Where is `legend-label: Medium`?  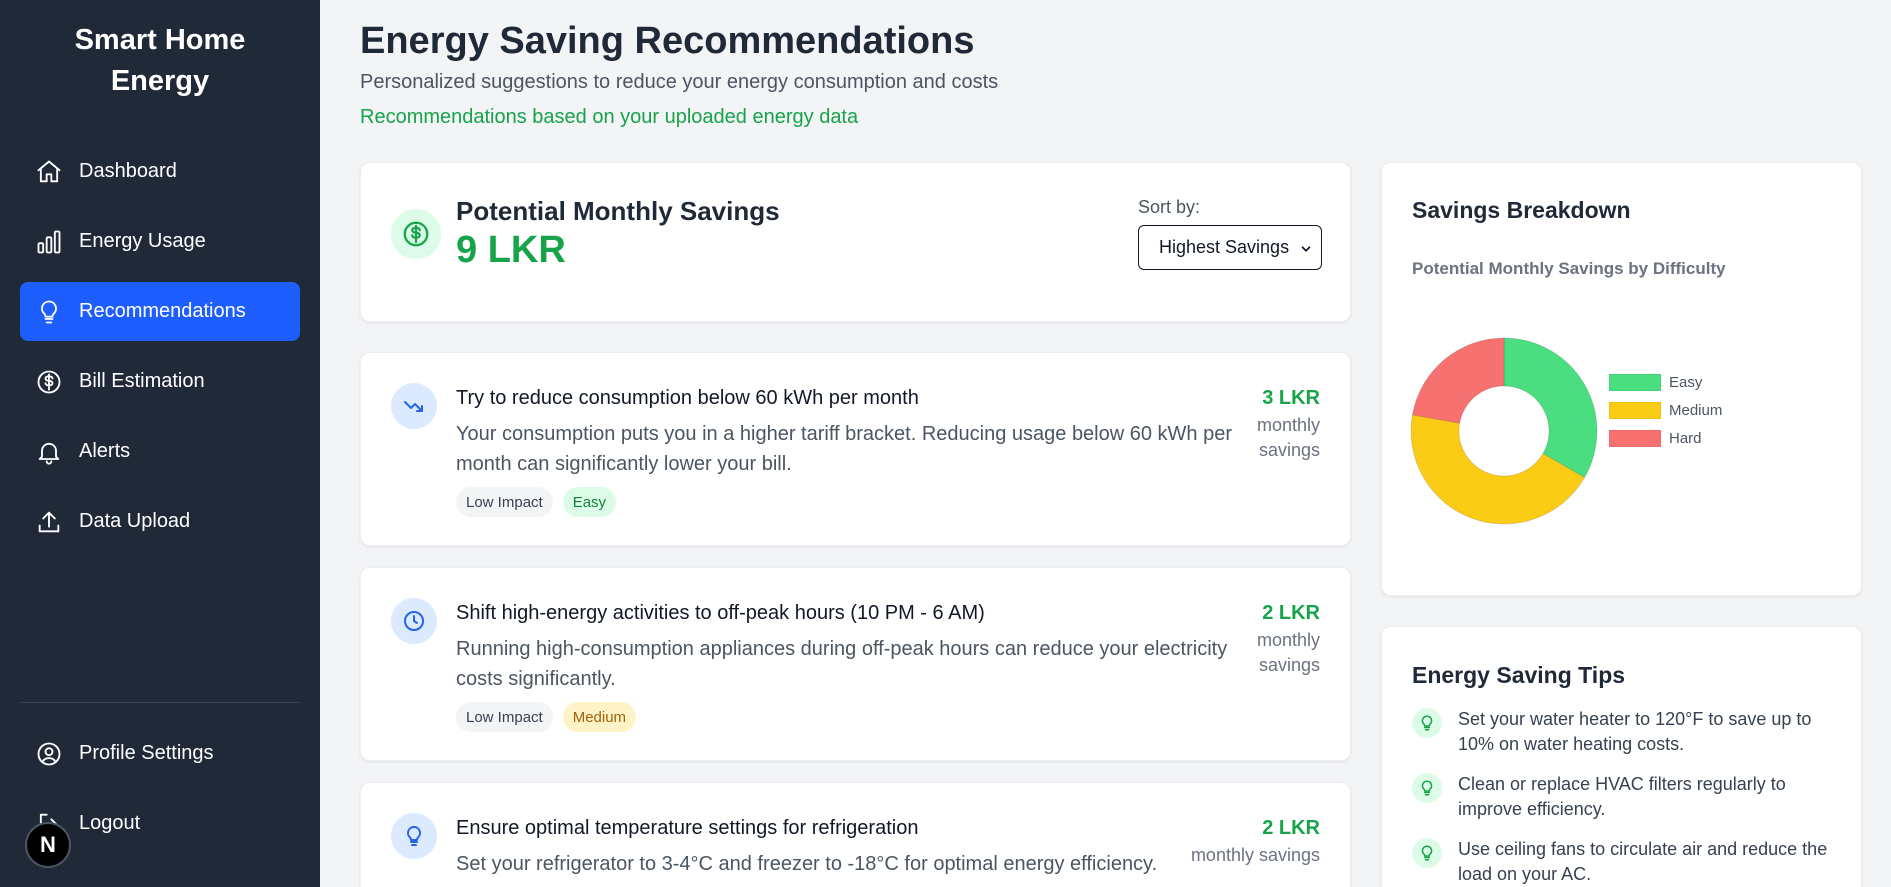
legend-label: Medium is located at coordinates (1696, 410).